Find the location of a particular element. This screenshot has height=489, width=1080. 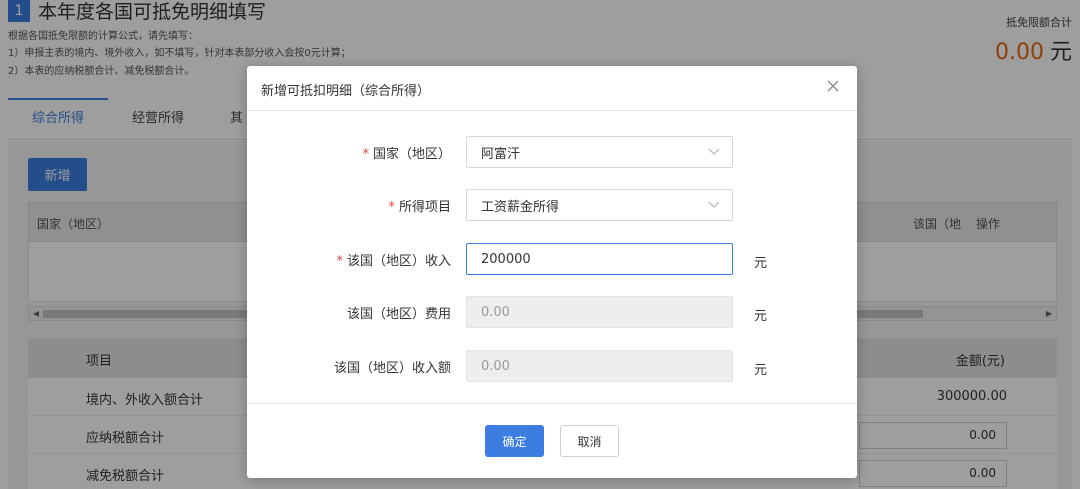

income-item-select: 工资薪金所得 is located at coordinates (599, 205).